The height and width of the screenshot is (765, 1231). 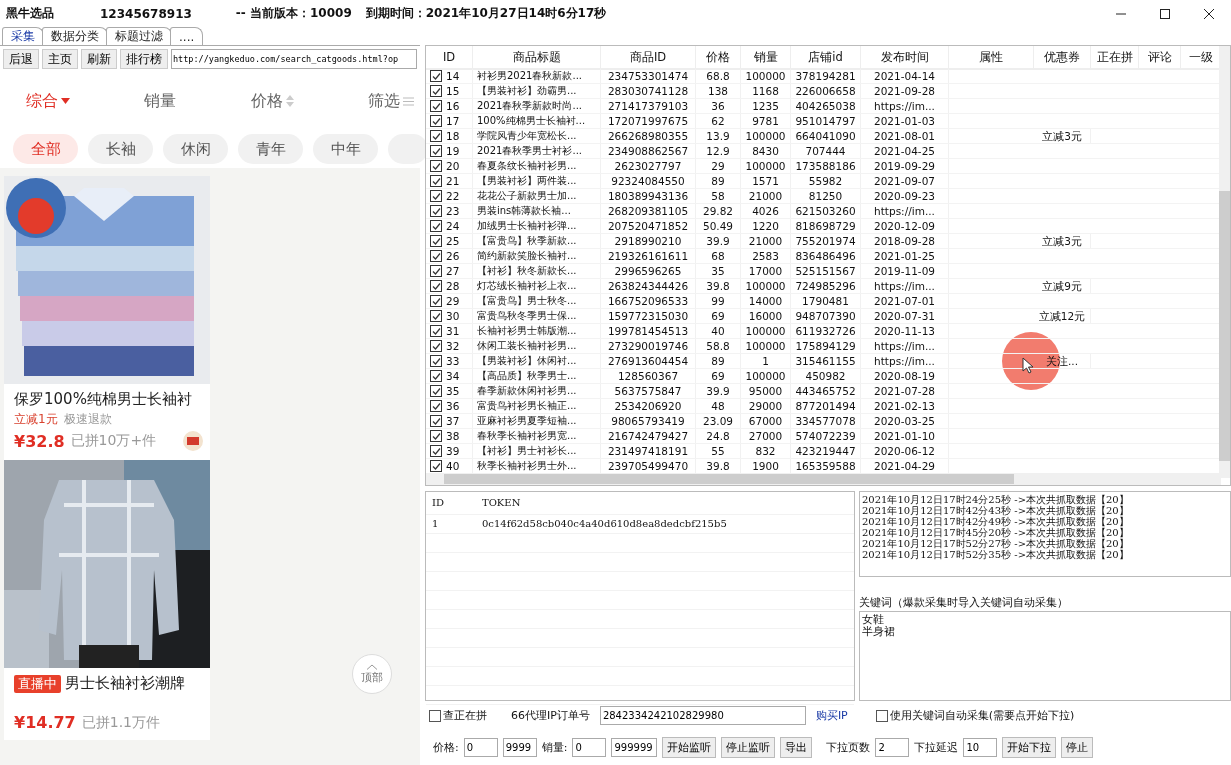 What do you see at coordinates (519, 748) in the screenshot?
I see `price-max-field: 9999` at bounding box center [519, 748].